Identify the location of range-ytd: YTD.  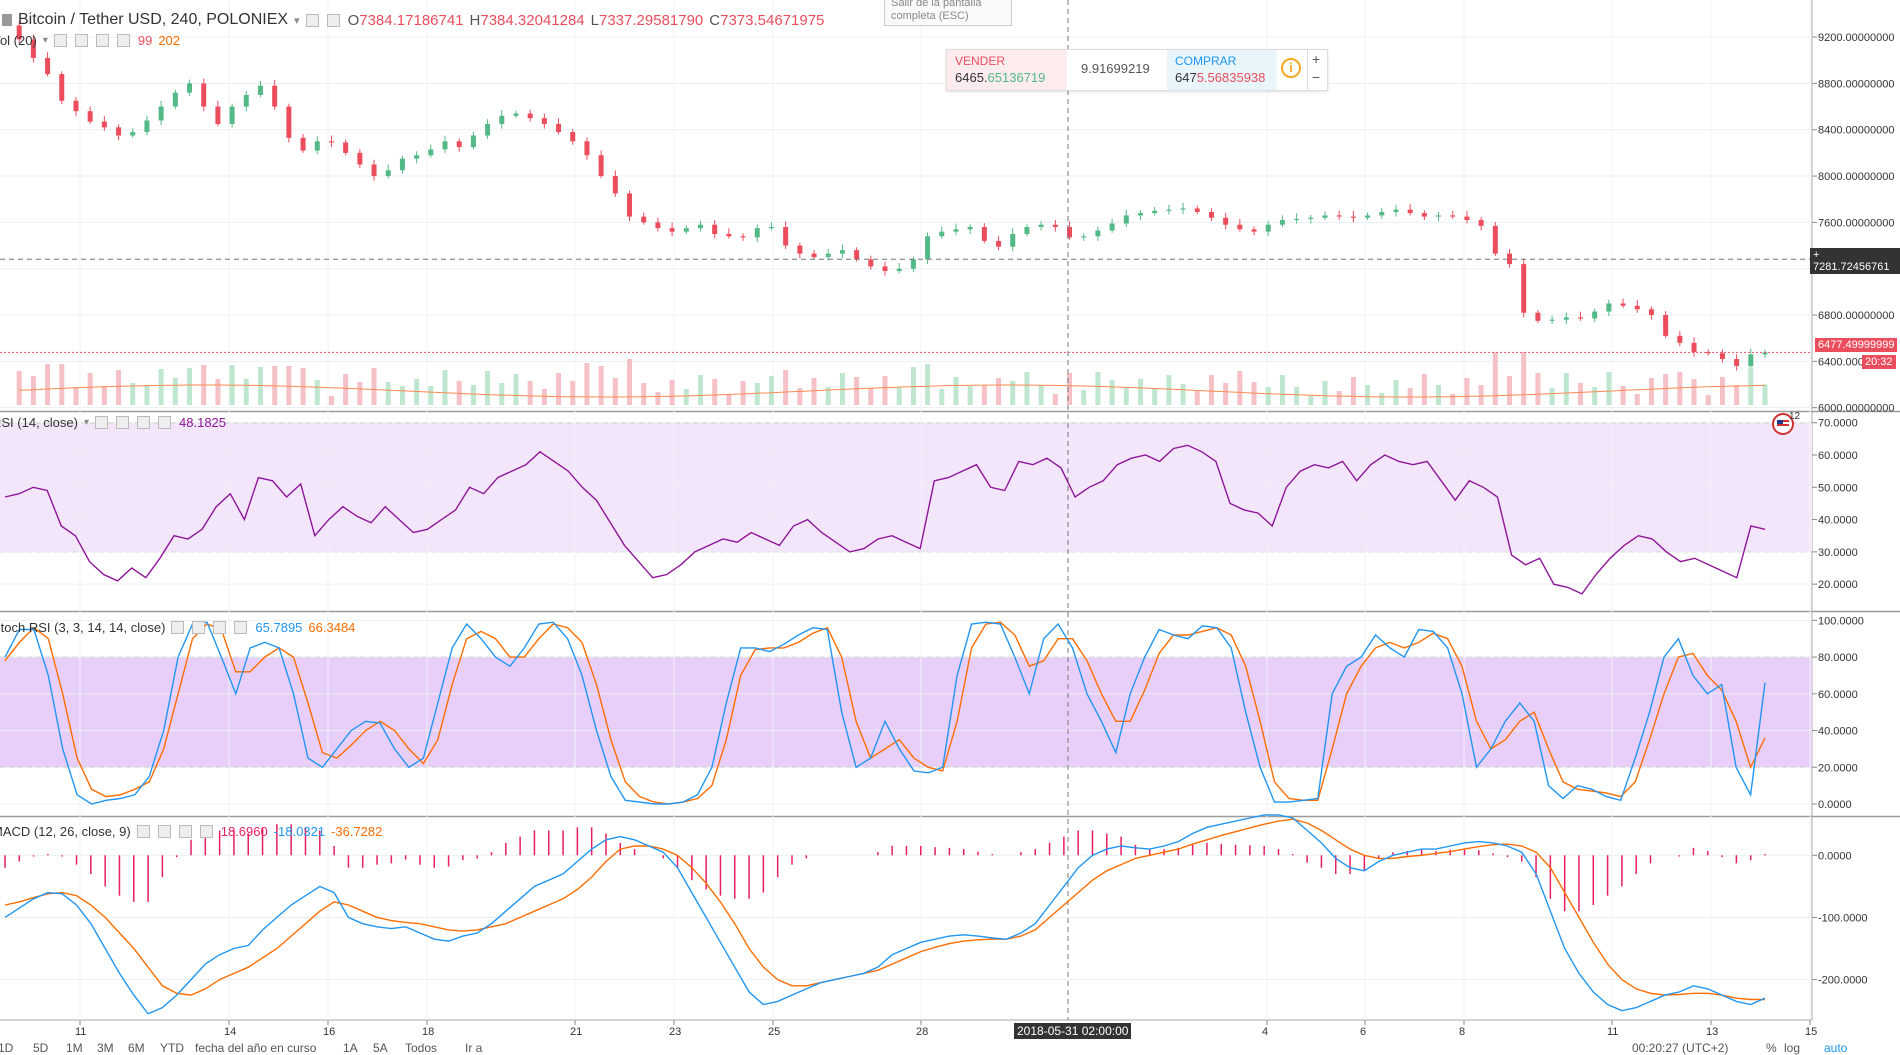
(172, 1048).